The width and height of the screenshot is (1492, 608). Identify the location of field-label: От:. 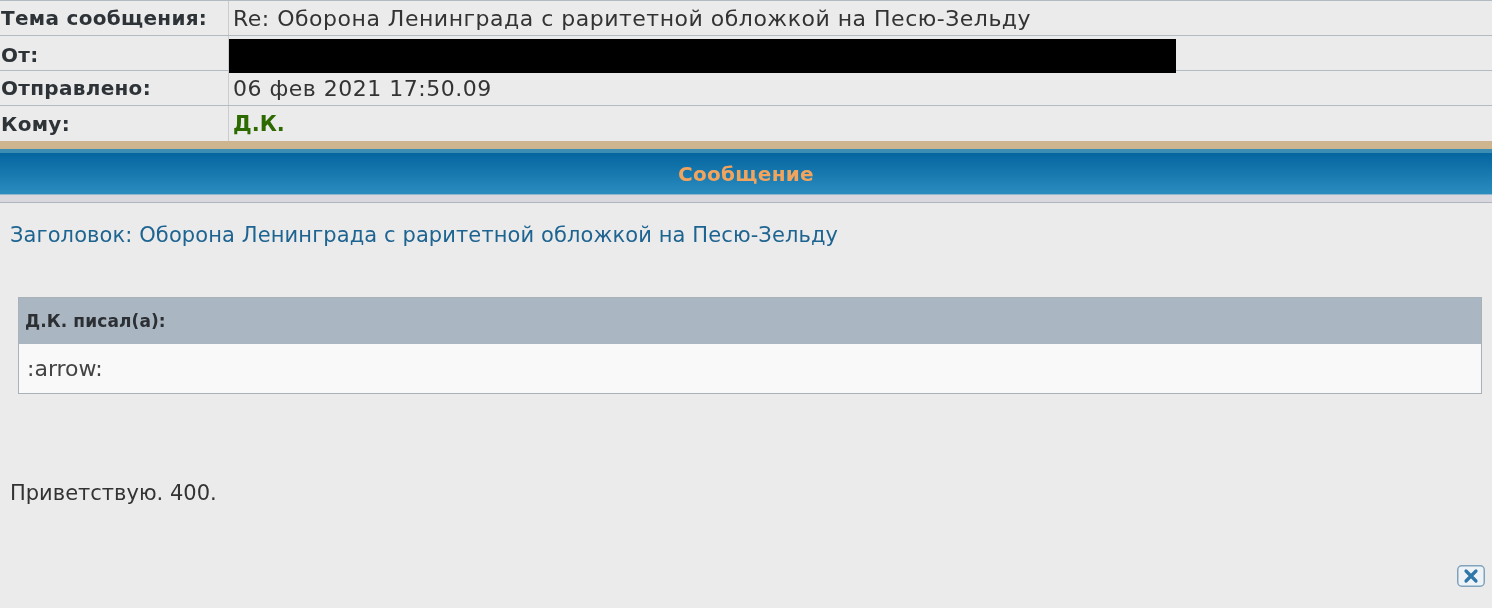
(20, 54).